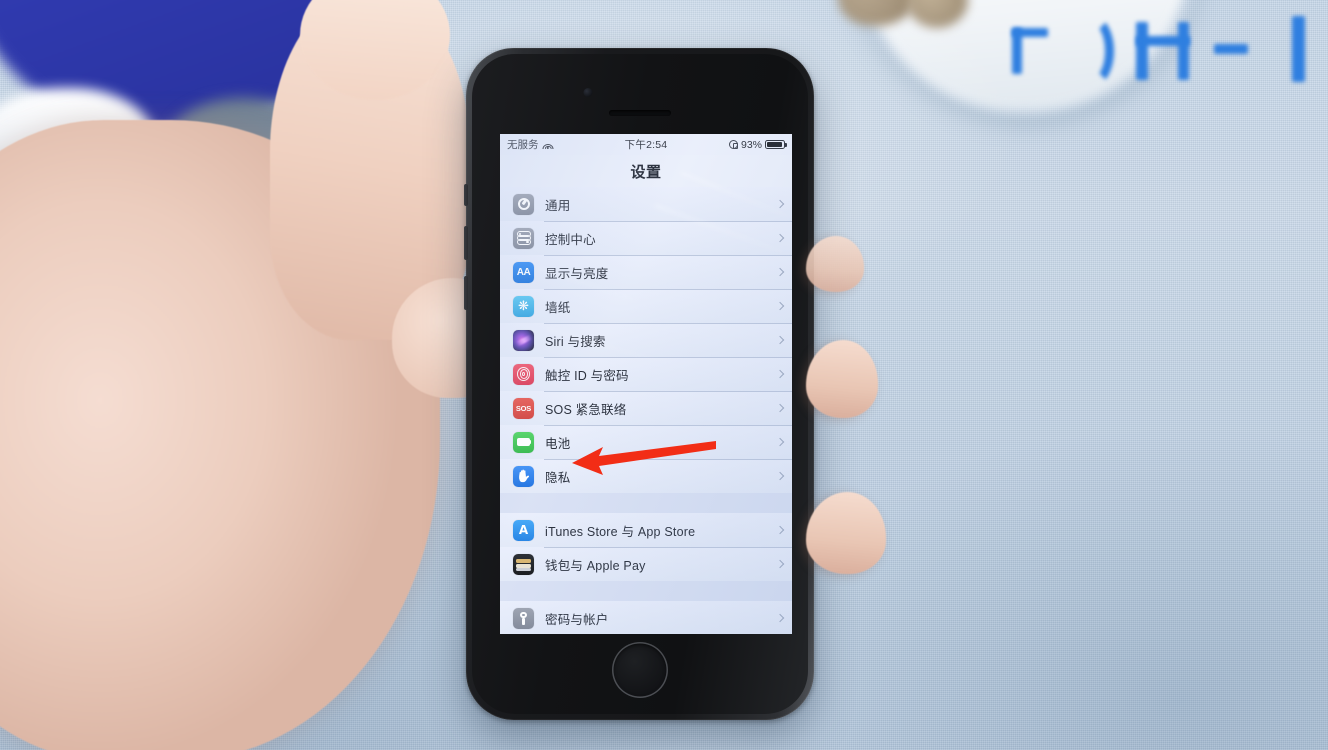 The image size is (1328, 750). What do you see at coordinates (466, 195) in the screenshot?
I see `mute-switch` at bounding box center [466, 195].